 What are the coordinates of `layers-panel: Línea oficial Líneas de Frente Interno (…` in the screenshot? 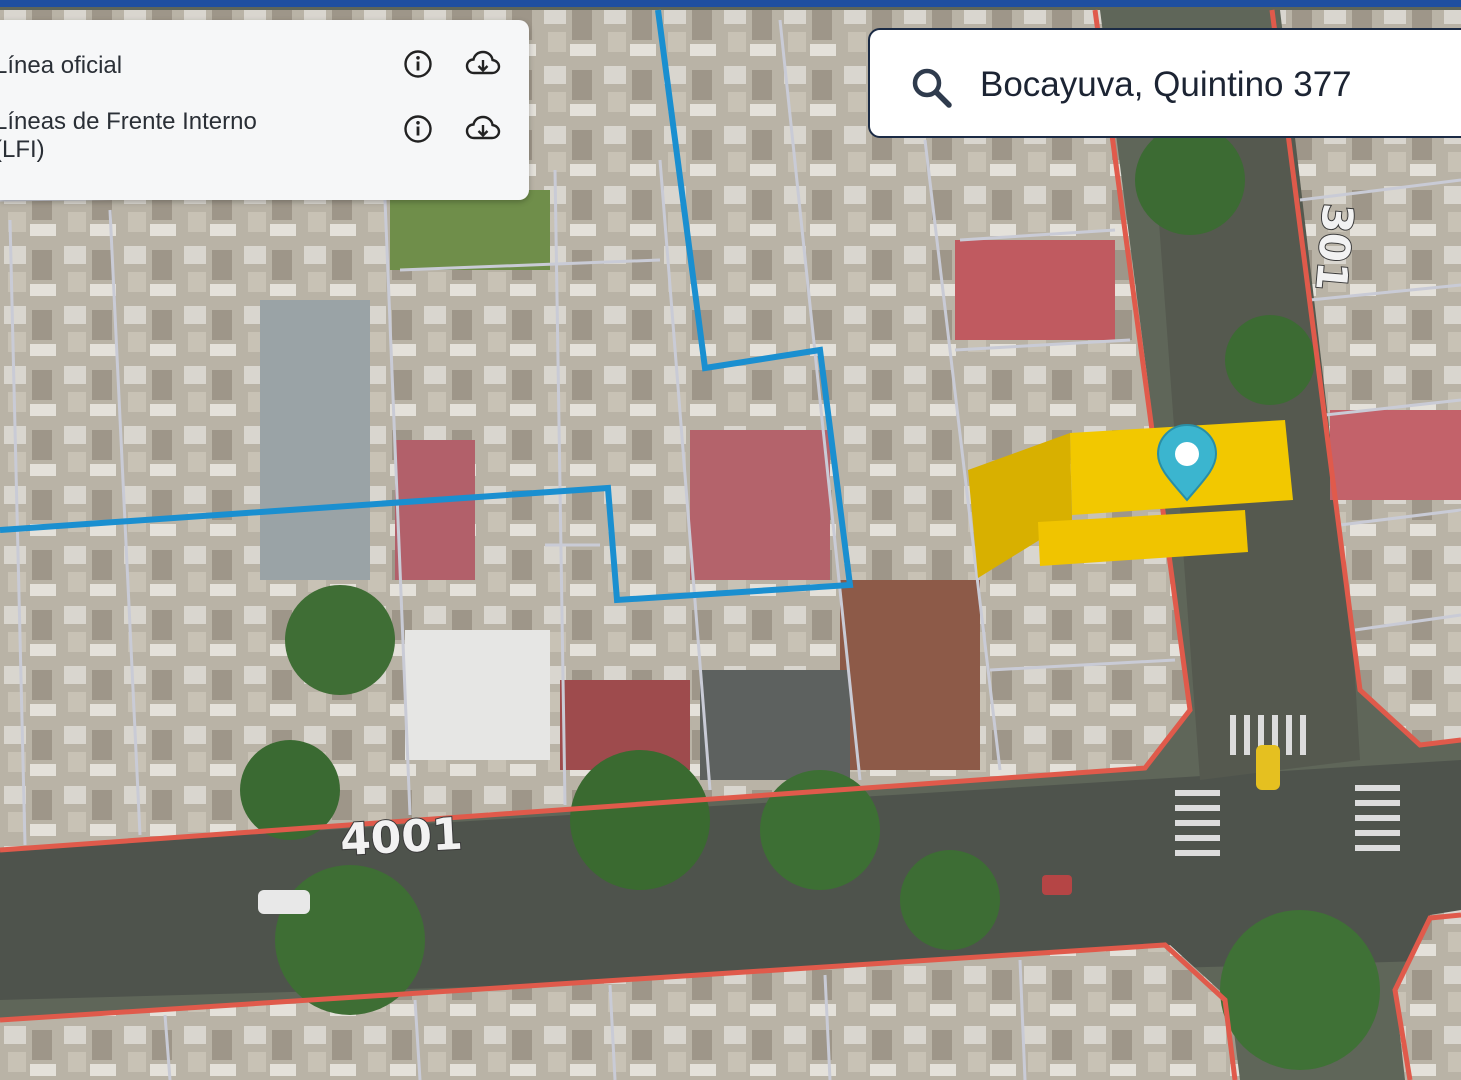 It's located at (264, 110).